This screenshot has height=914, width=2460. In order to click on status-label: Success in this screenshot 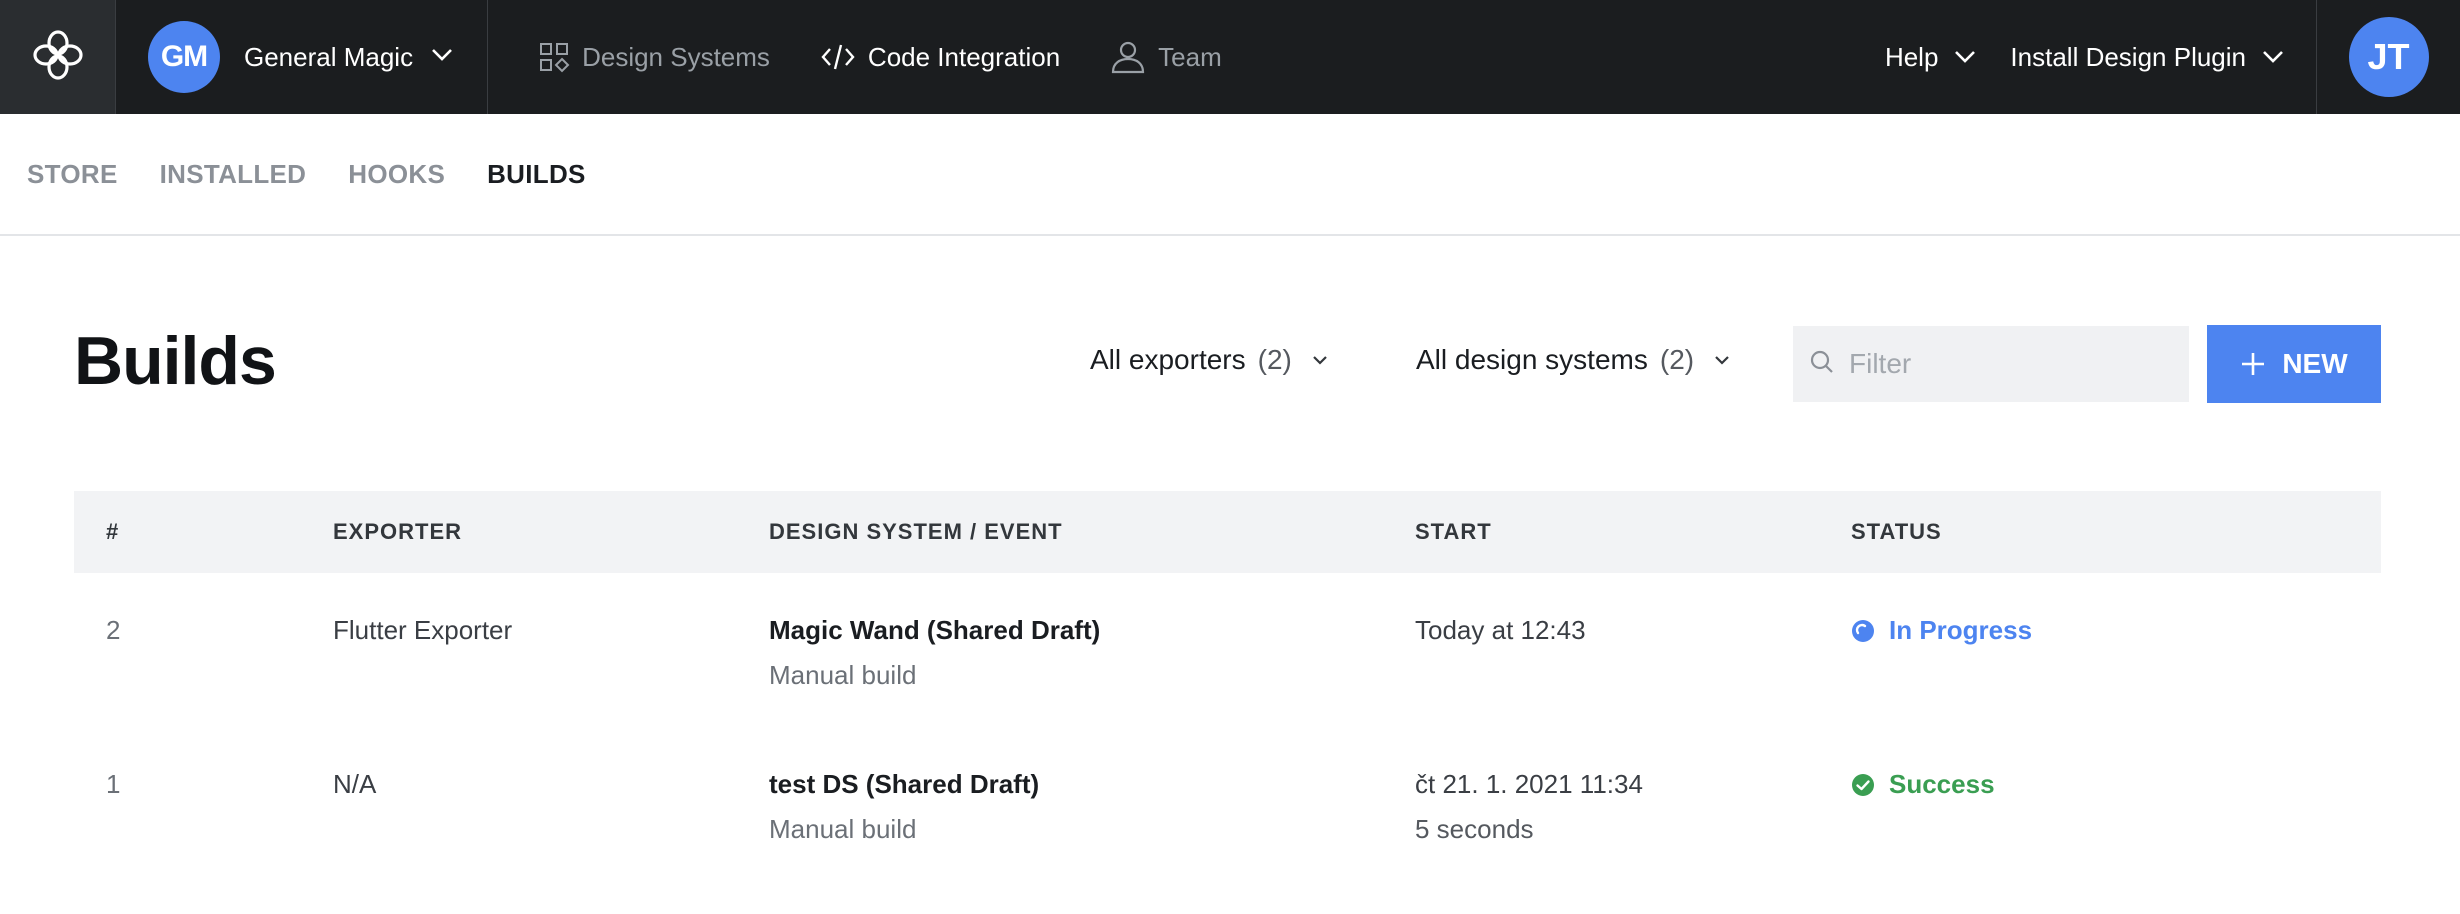, I will do `click(1942, 784)`.